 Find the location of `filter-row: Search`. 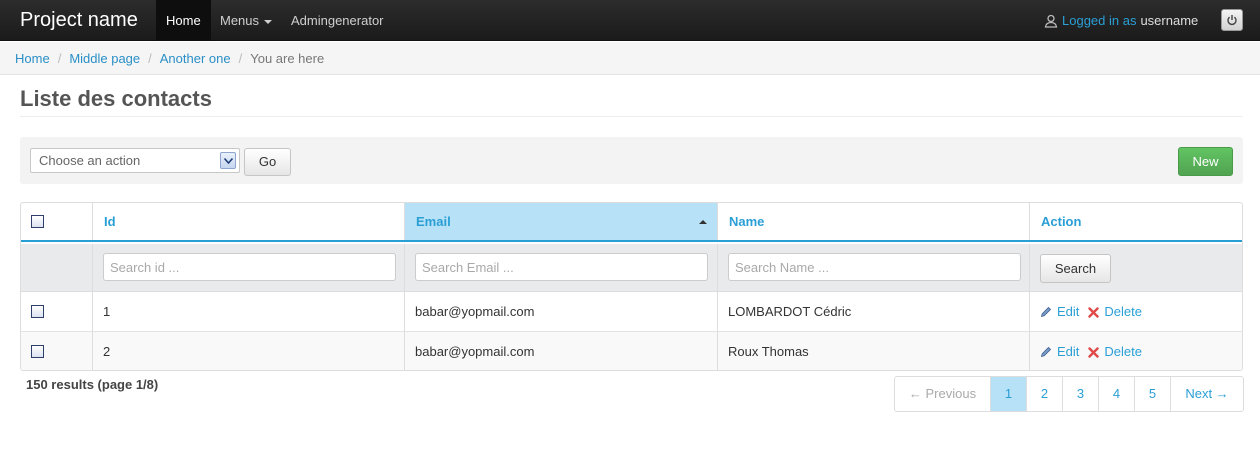

filter-row: Search is located at coordinates (631, 268).